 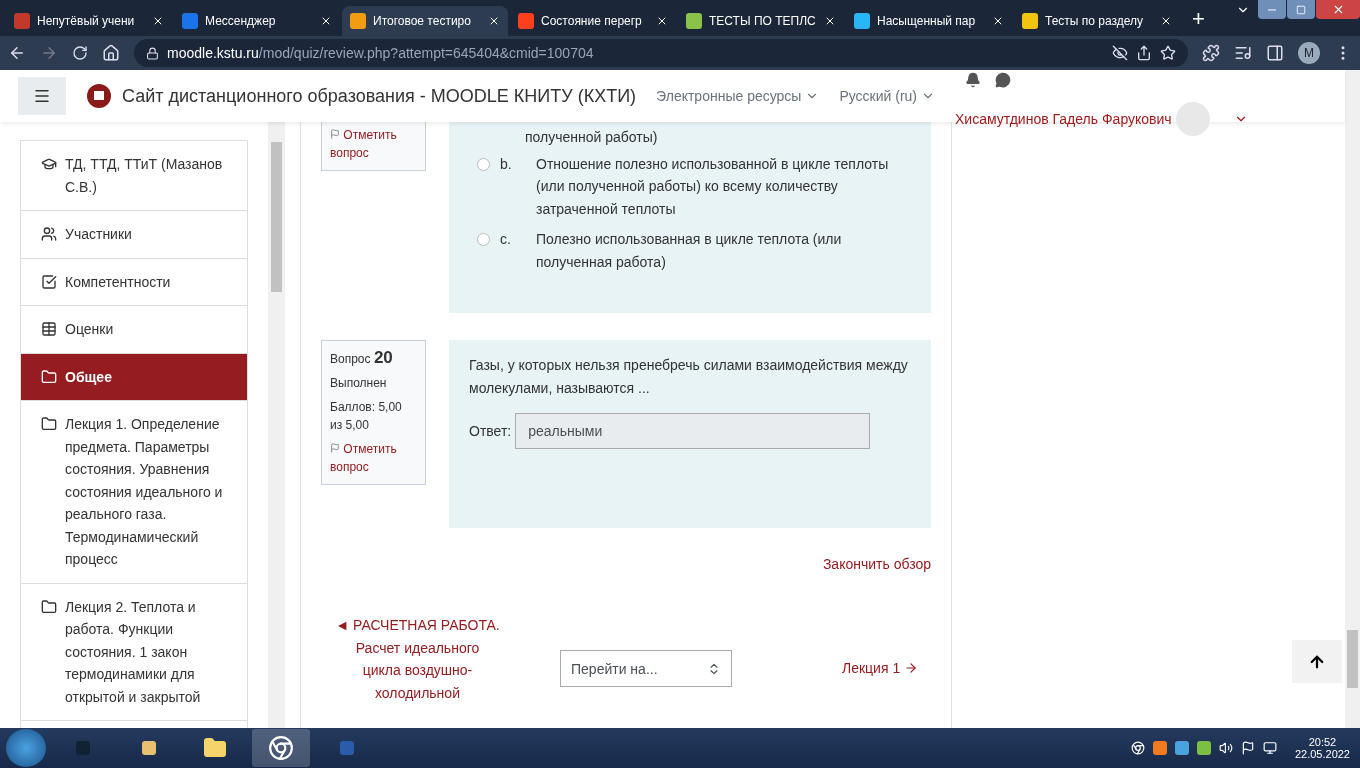 I want to click on media-icon, so click(x=1243, y=53).